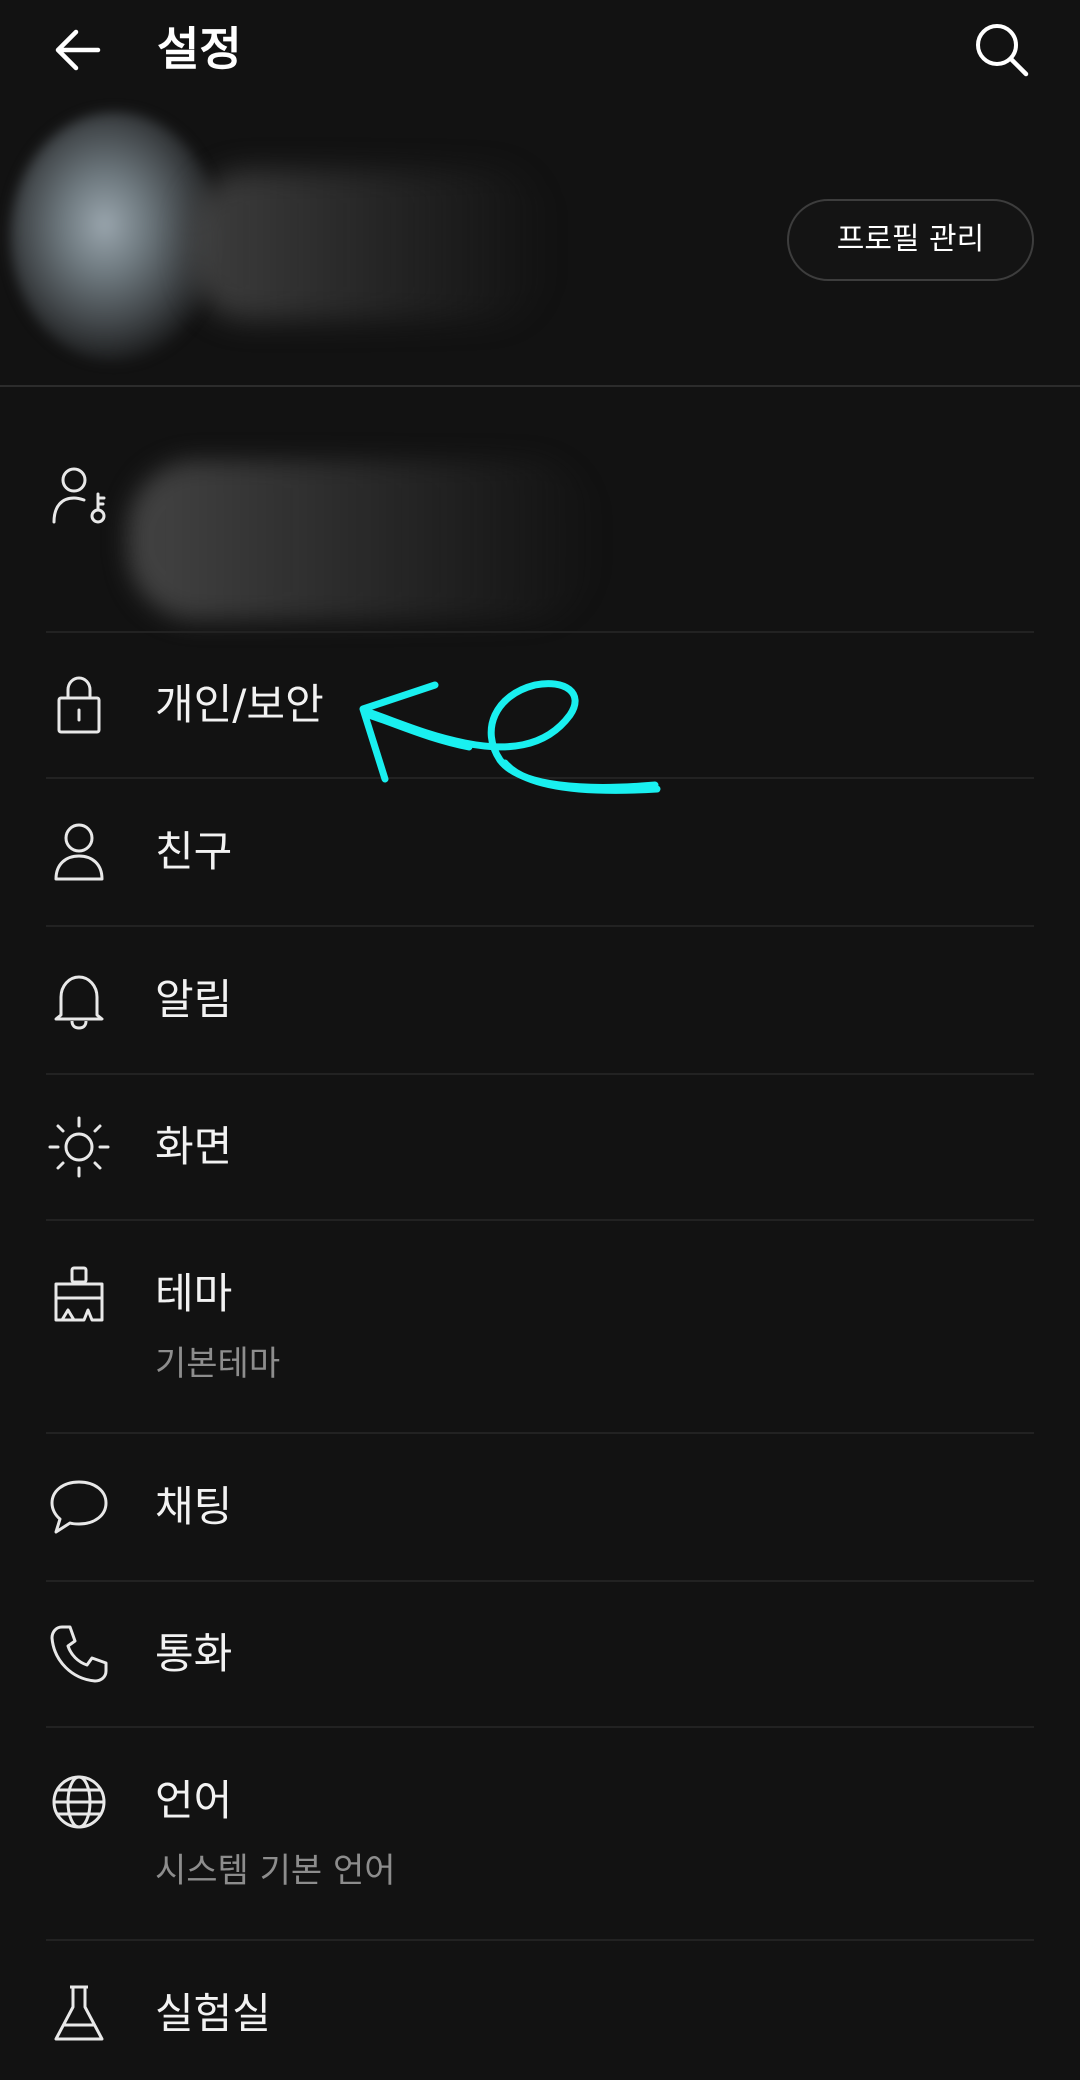 The height and width of the screenshot is (2080, 1080). I want to click on profile-section: 프로필 관리, so click(540, 243).